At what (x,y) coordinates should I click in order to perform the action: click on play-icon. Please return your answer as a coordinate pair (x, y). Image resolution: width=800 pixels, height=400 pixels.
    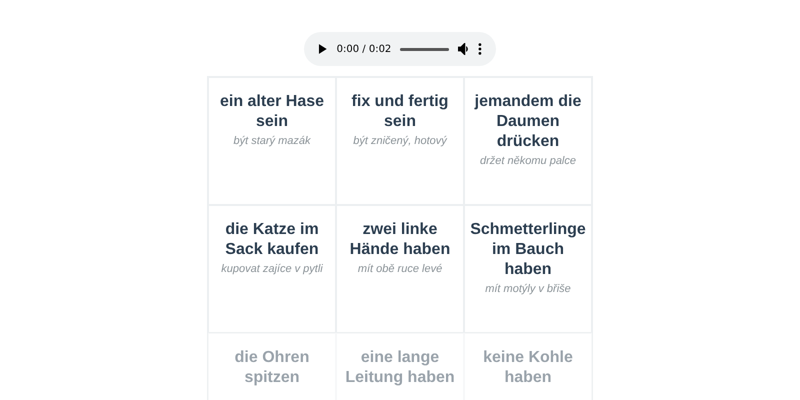
    Looking at the image, I should click on (323, 49).